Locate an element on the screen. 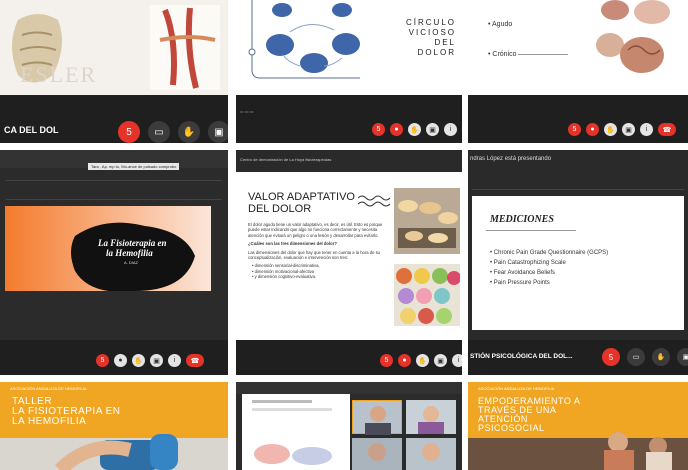  tile-video-gallery is located at coordinates (349, 426).